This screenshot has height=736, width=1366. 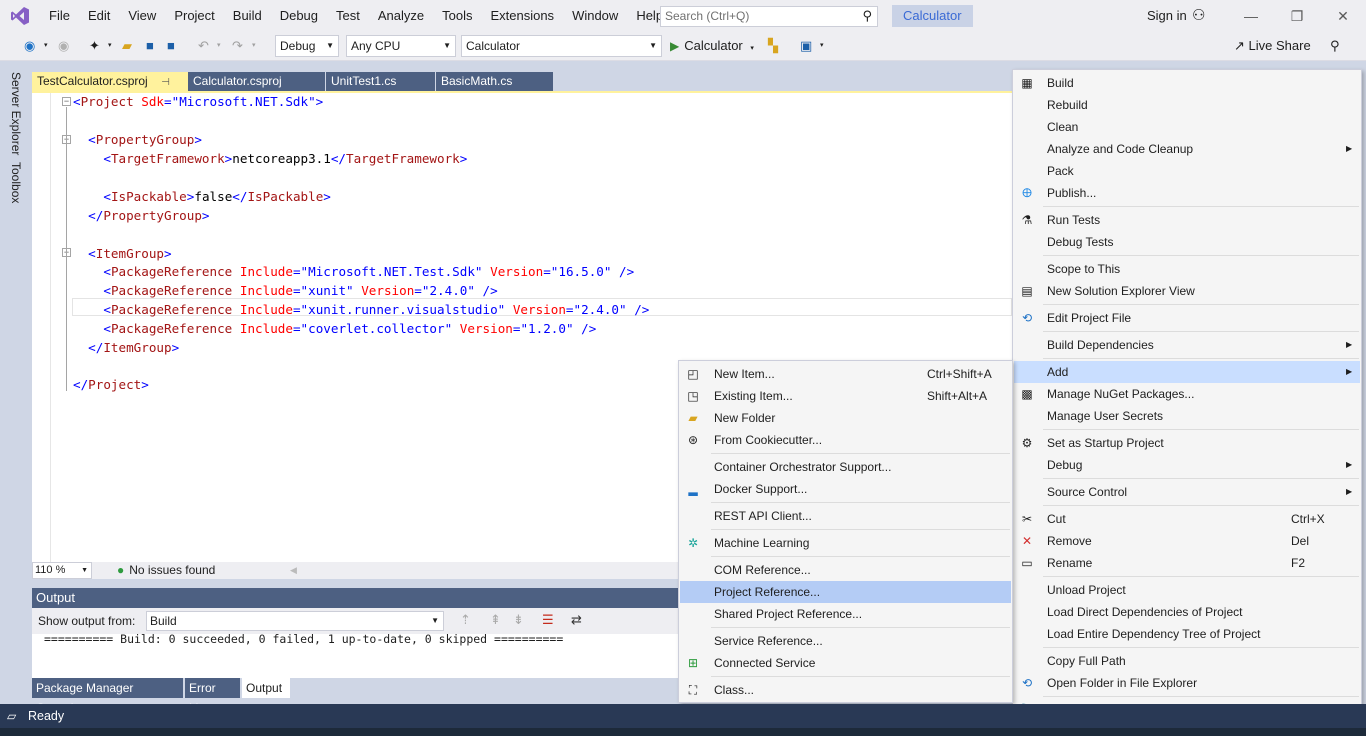 What do you see at coordinates (1187, 372) in the screenshot?
I see `ctx-add: Add ▶` at bounding box center [1187, 372].